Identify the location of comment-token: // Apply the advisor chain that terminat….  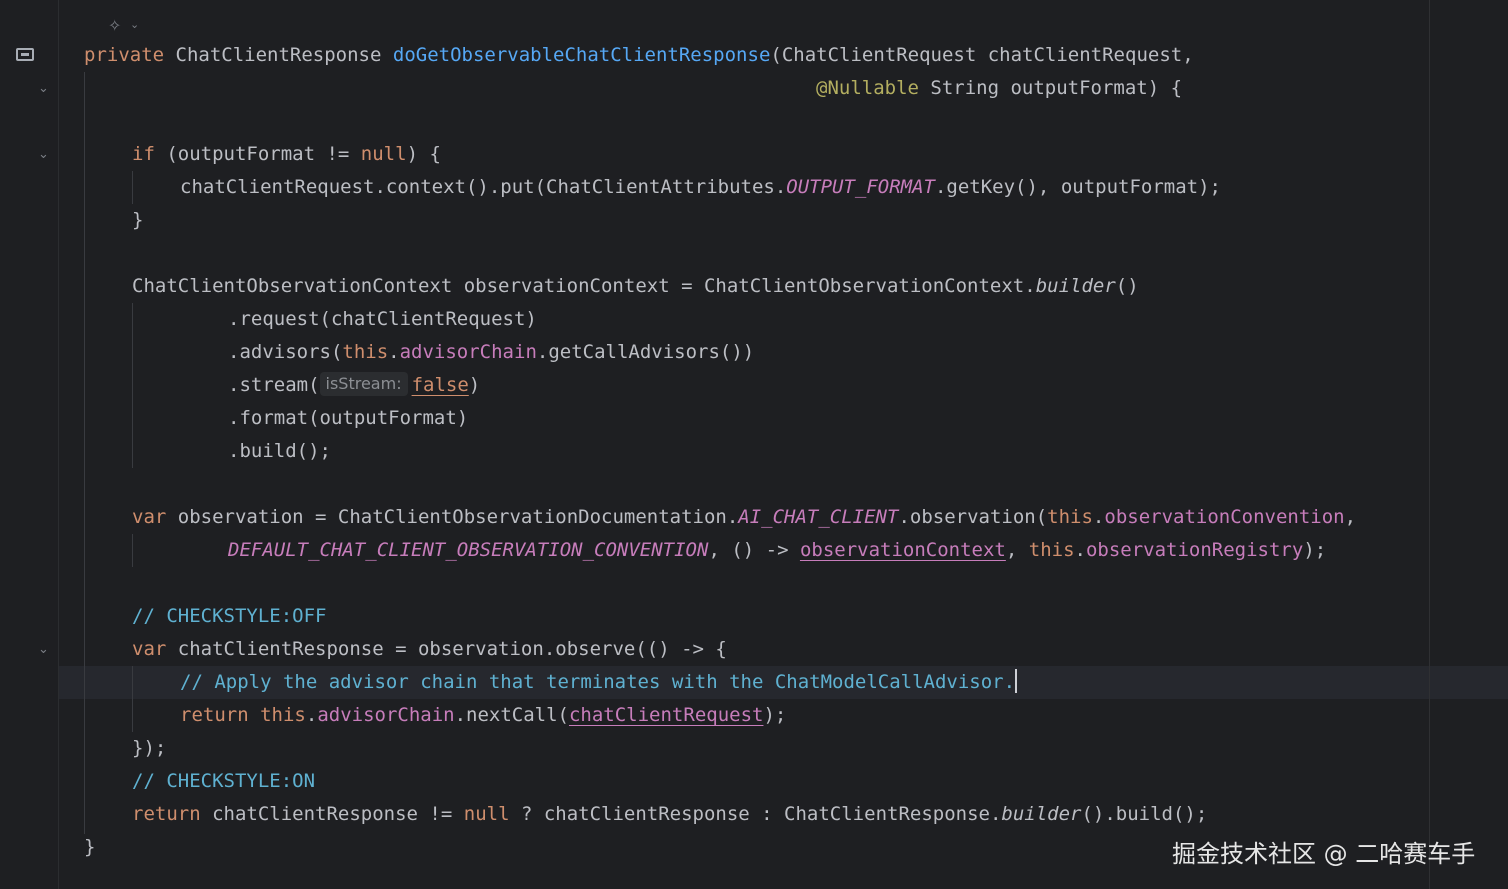
(598, 682).